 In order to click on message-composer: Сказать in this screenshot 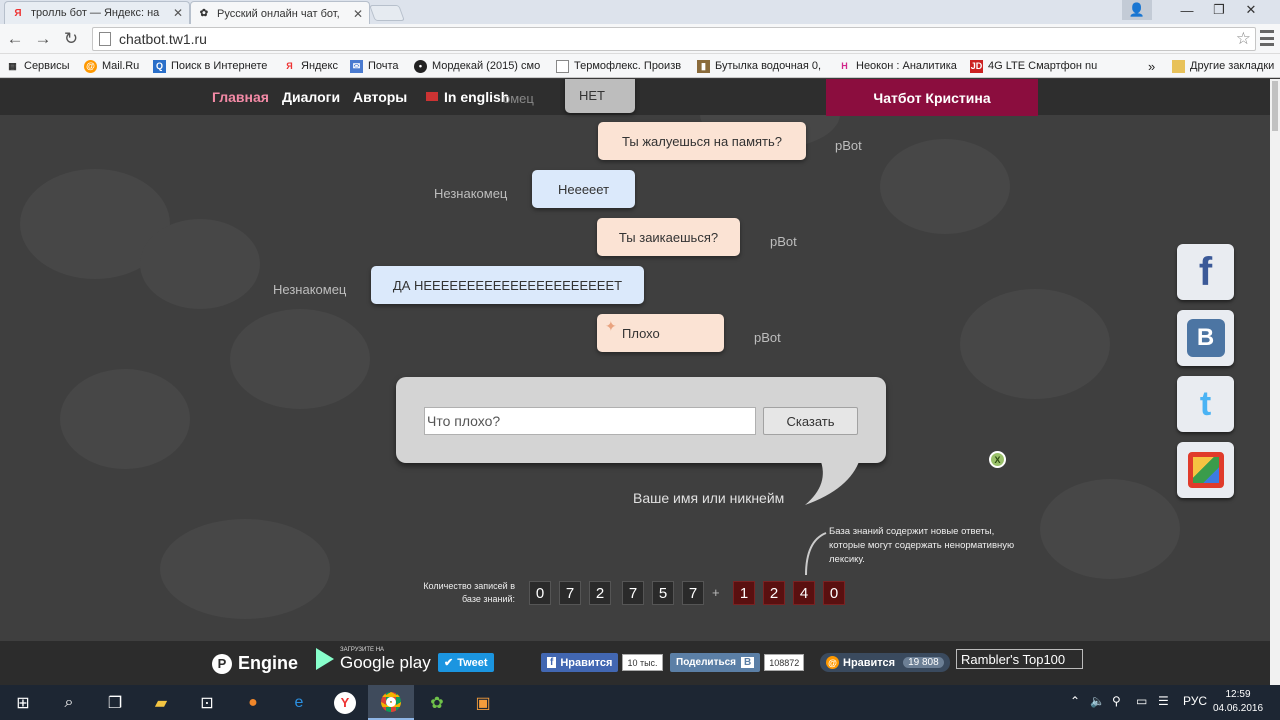, I will do `click(641, 420)`.